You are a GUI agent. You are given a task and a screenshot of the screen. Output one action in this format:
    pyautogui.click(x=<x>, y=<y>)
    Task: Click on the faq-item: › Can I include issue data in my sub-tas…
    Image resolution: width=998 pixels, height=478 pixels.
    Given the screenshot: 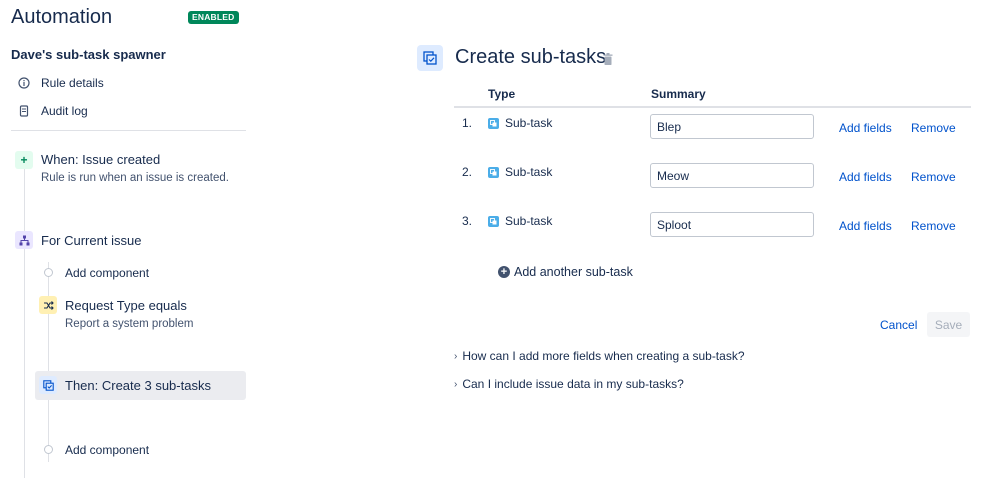 What is the action you would take?
    pyautogui.click(x=569, y=384)
    